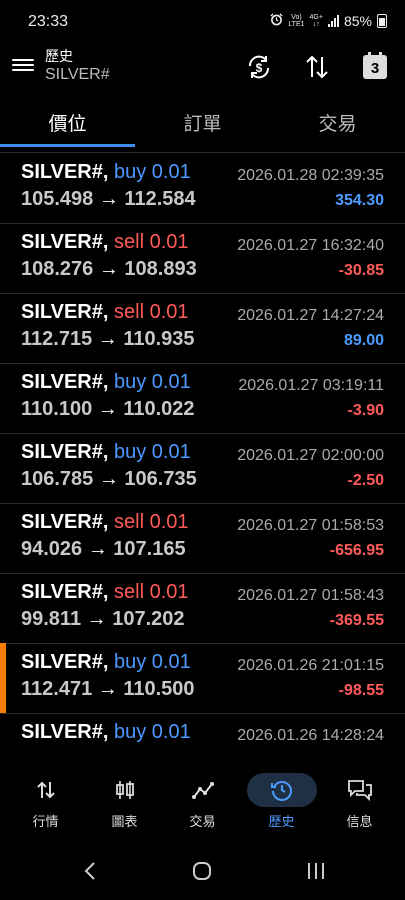 Image resolution: width=405 pixels, height=900 pixels. What do you see at coordinates (361, 690) in the screenshot?
I see `profit: -98.55` at bounding box center [361, 690].